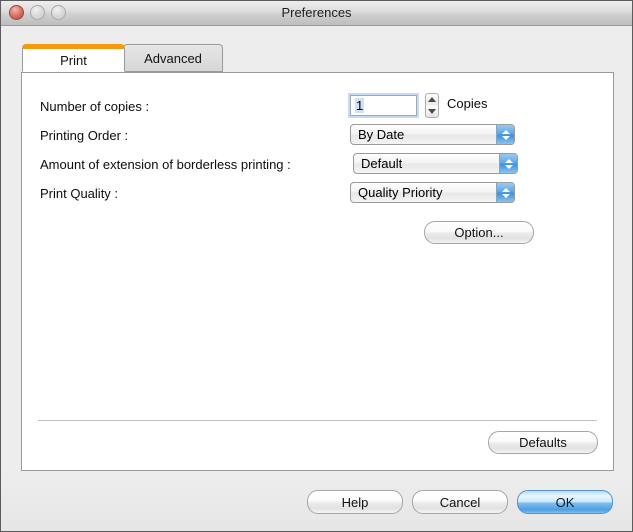 The image size is (633, 532). Describe the element at coordinates (316, 49) in the screenshot. I see `tab-bar: Print Advanced` at that location.